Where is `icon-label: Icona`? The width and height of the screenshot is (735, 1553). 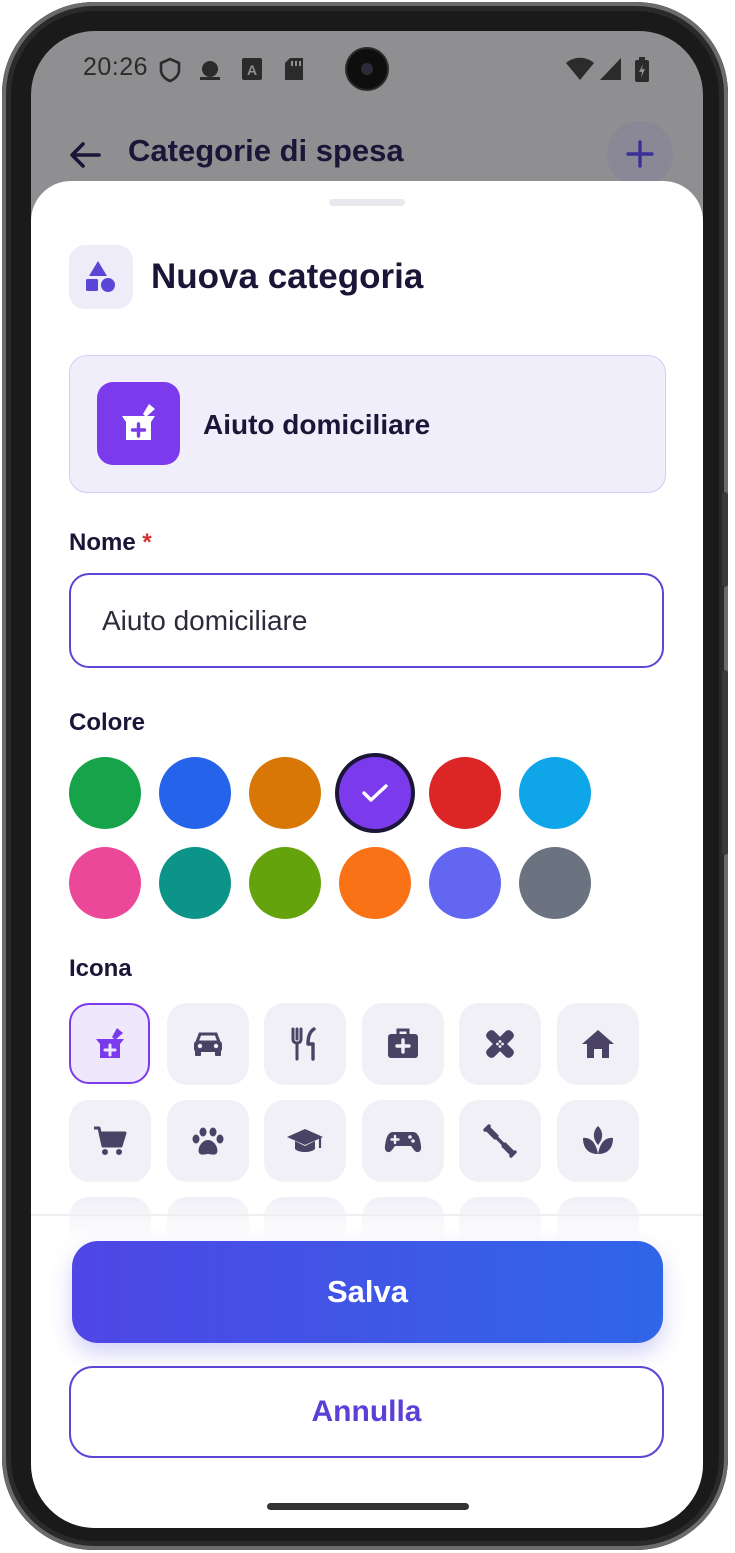
icon-label: Icona is located at coordinates (100, 968).